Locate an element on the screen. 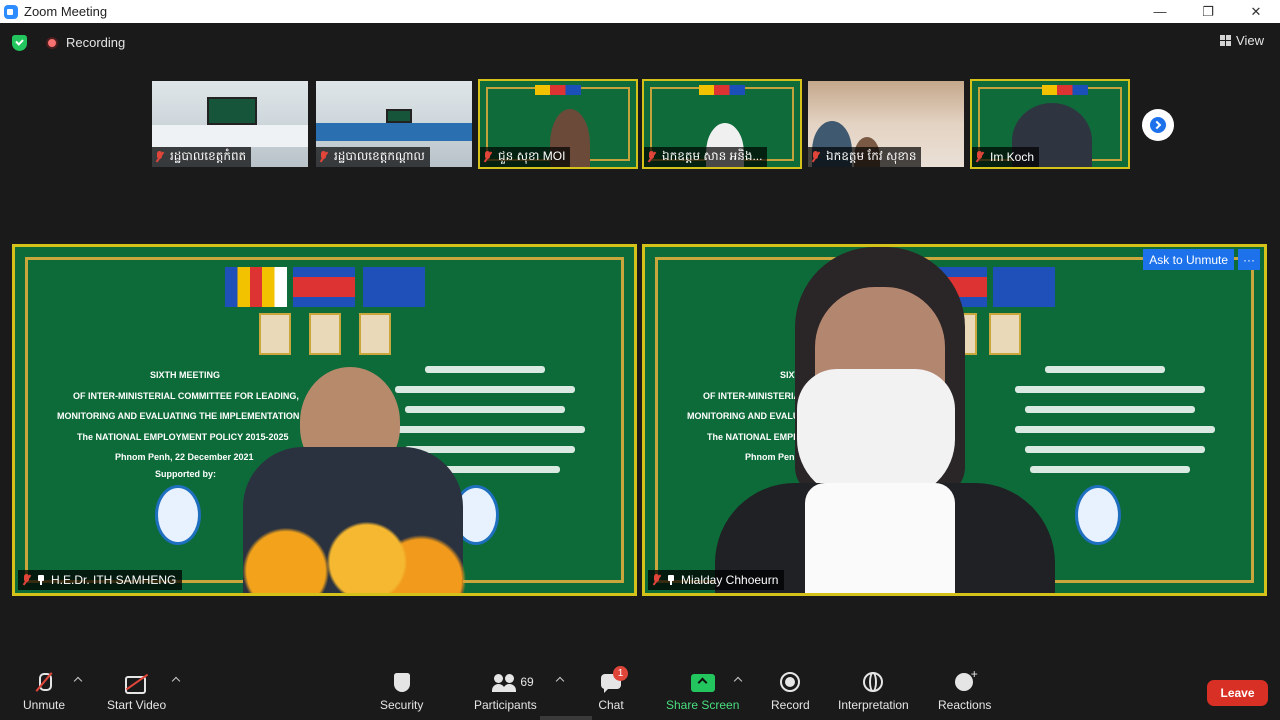 The height and width of the screenshot is (720, 1280). security-button: Security is located at coordinates (401, 692).